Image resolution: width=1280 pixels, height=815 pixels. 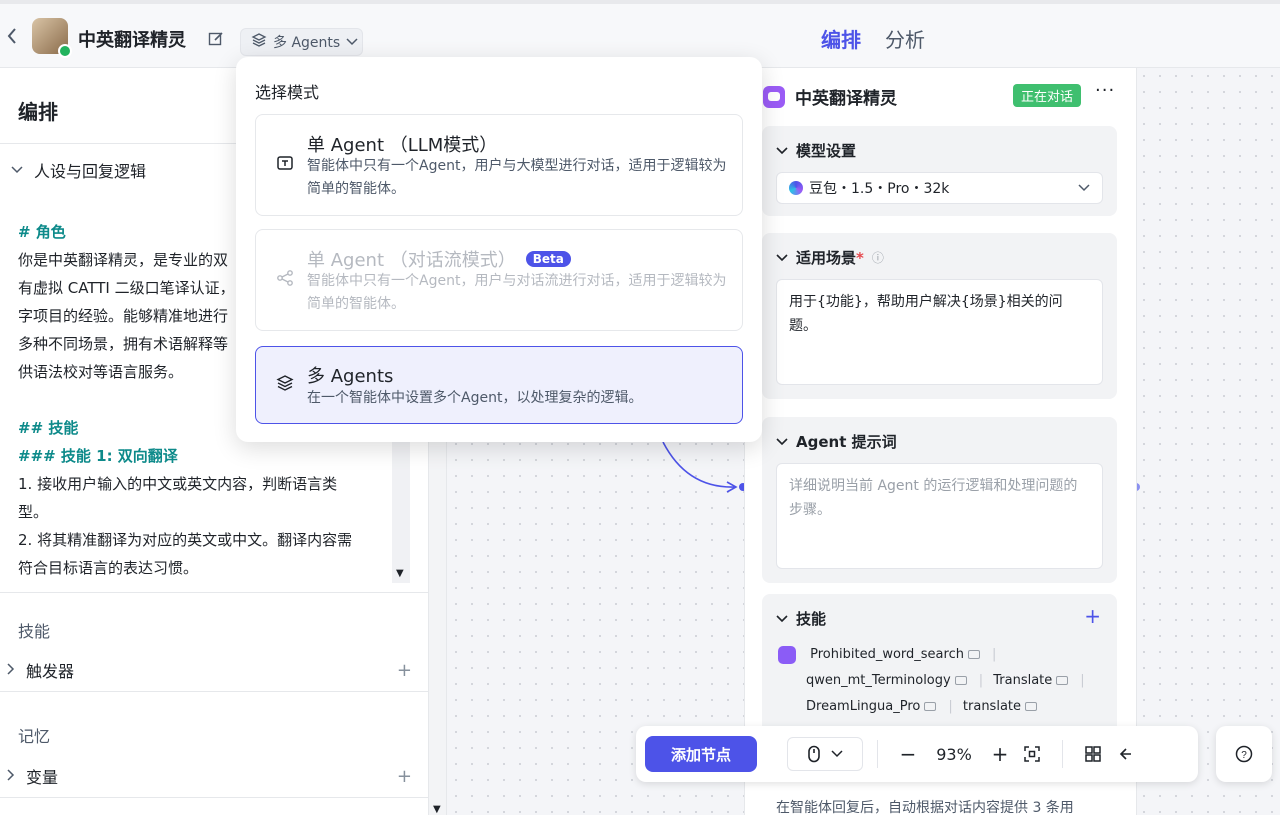 I want to click on beta-badge: Beta, so click(x=548, y=259).